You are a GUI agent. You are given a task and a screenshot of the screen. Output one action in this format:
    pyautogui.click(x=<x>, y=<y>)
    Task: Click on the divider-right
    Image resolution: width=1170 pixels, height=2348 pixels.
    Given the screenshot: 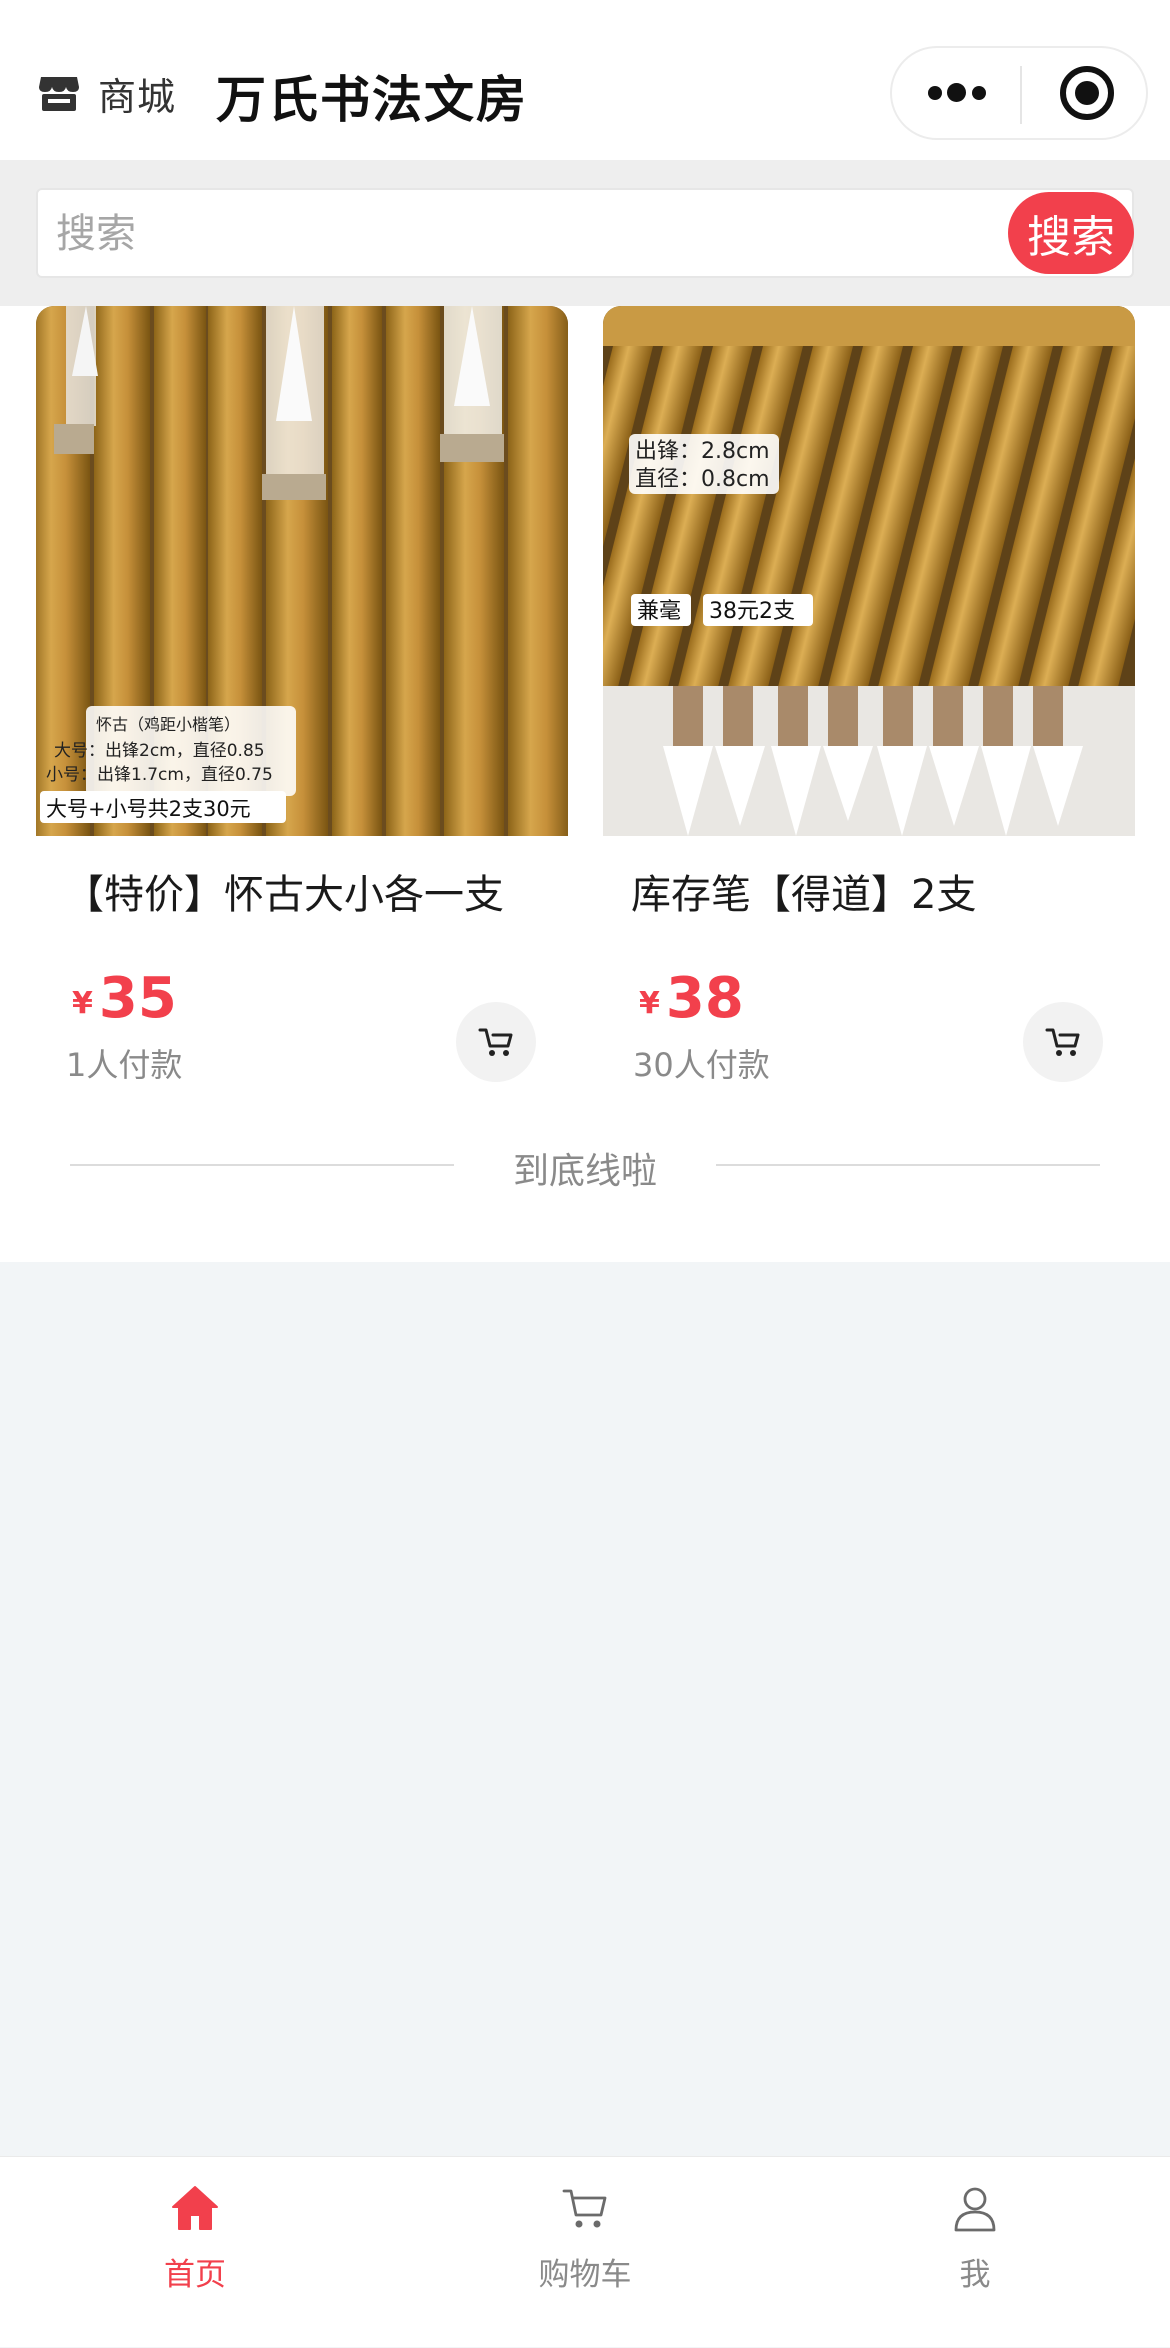 What is the action you would take?
    pyautogui.click(x=908, y=1165)
    